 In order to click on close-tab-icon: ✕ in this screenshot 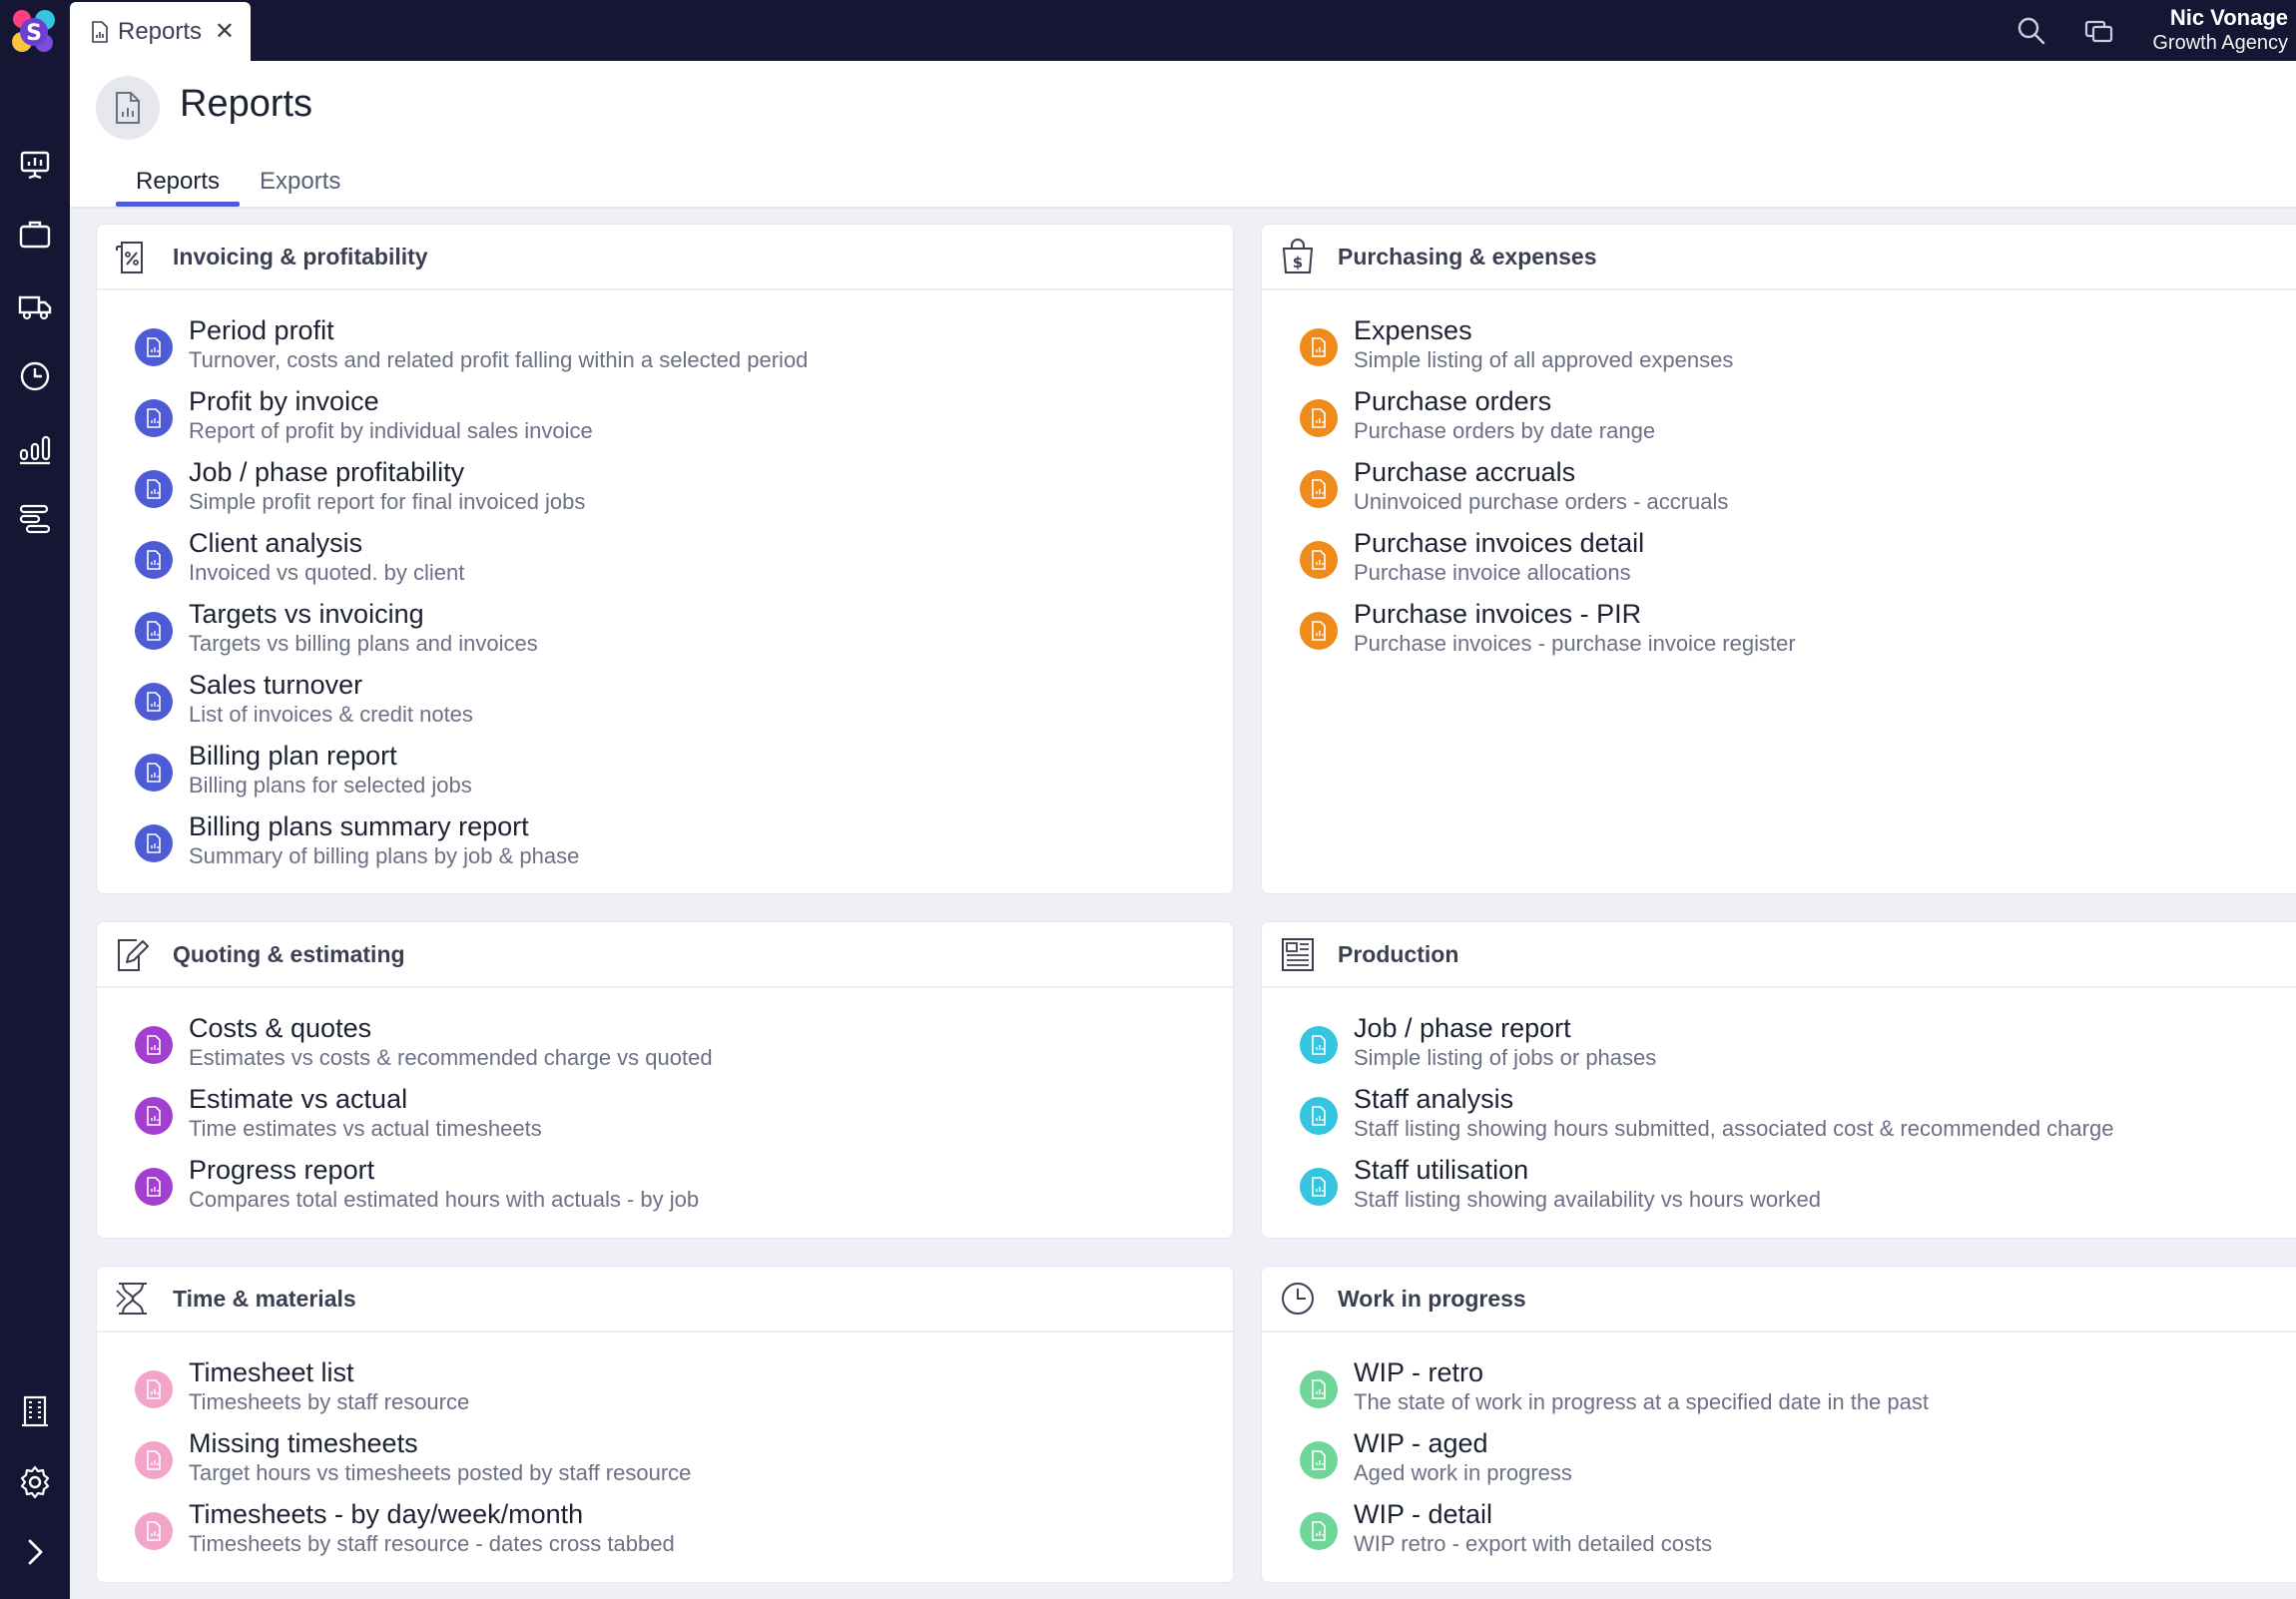, I will do `click(225, 32)`.